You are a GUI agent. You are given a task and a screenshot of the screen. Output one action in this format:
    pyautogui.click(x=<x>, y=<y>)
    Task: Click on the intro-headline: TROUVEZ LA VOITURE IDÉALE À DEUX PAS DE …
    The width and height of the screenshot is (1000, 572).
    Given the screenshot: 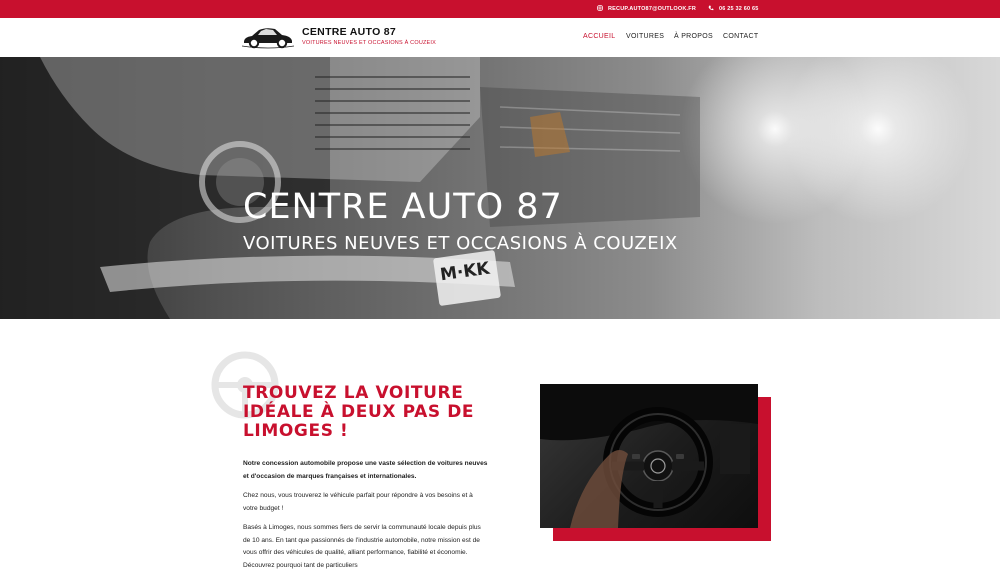 What is the action you would take?
    pyautogui.click(x=359, y=412)
    